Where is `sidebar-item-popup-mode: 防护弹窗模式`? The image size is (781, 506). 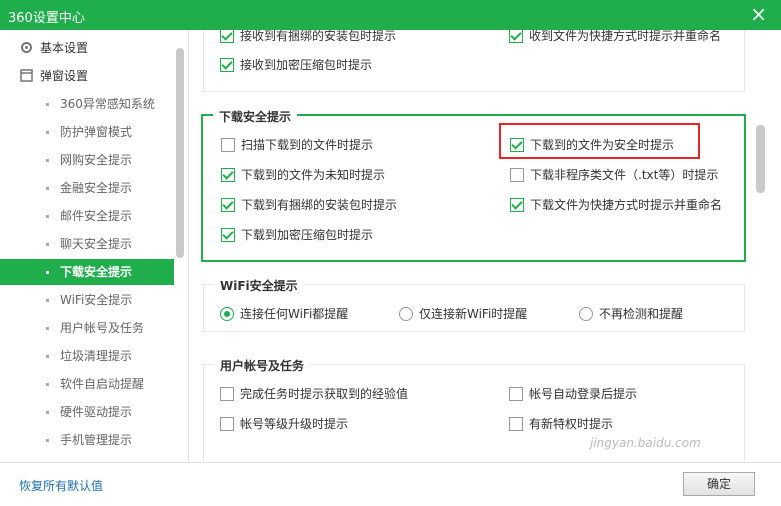
sidebar-item-popup-mode: 防护弹窗模式 is located at coordinates (87, 132).